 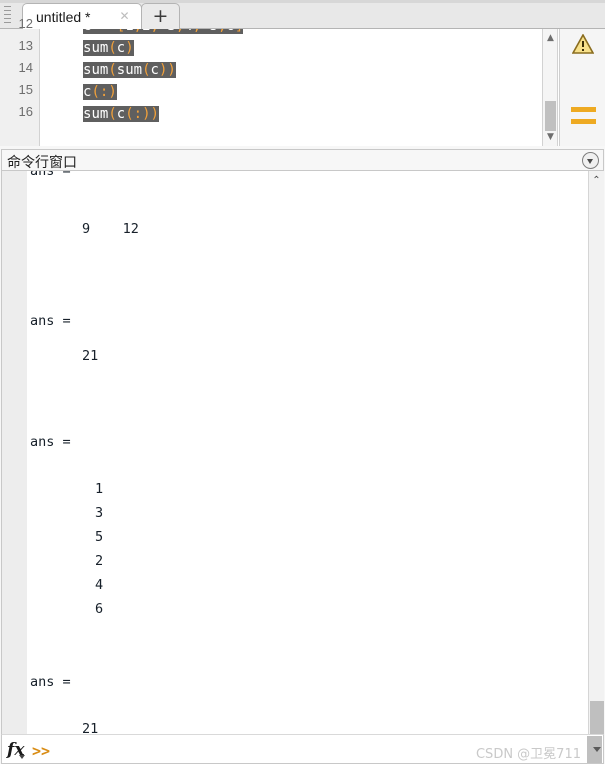 I want to click on code-line: sum(c), so click(x=108, y=48).